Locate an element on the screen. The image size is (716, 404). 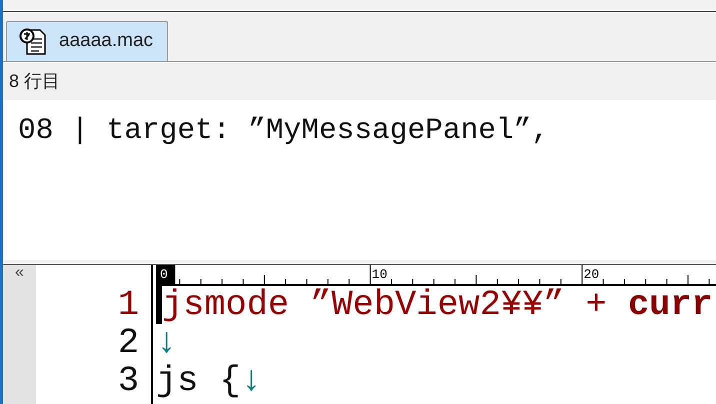
line-indicator: 8 行目 is located at coordinates (34, 81).